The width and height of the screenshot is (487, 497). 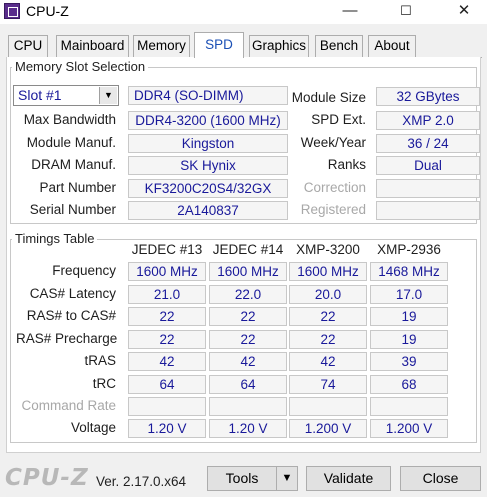 What do you see at coordinates (428, 143) in the screenshot?
I see `week-year-value: 36 / 24` at bounding box center [428, 143].